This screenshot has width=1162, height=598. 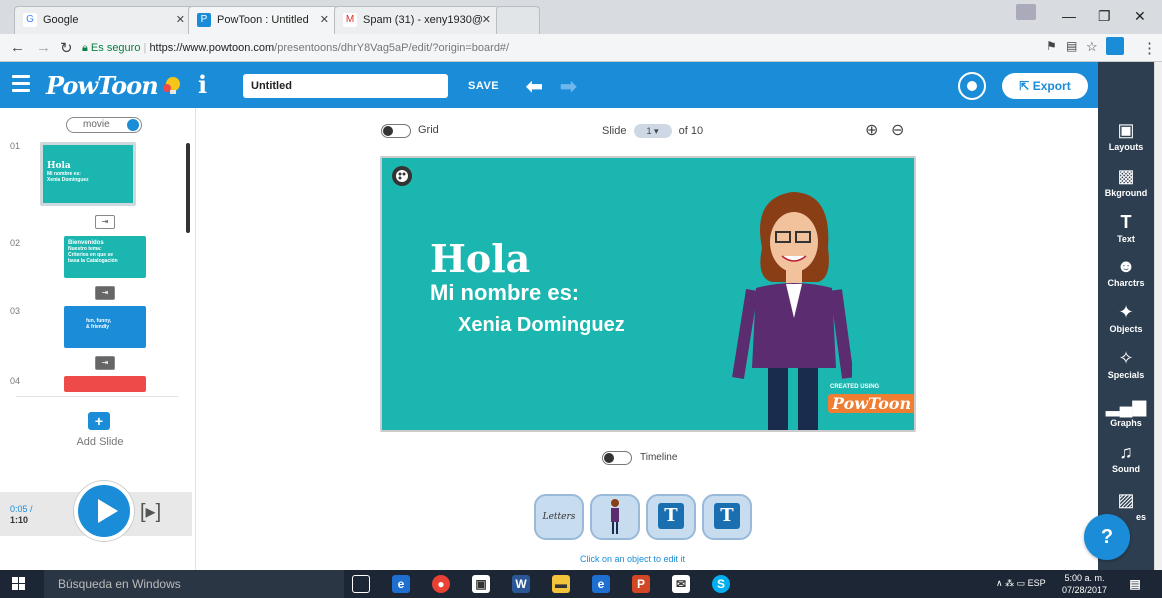 What do you see at coordinates (1126, 176) in the screenshot?
I see `background-icon: ▩` at bounding box center [1126, 176].